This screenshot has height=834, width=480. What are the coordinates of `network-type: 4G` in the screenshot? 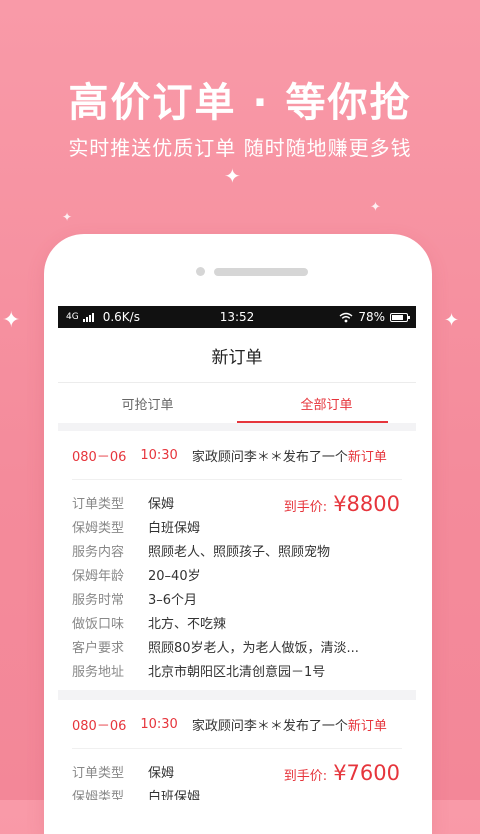 It's located at (72, 317).